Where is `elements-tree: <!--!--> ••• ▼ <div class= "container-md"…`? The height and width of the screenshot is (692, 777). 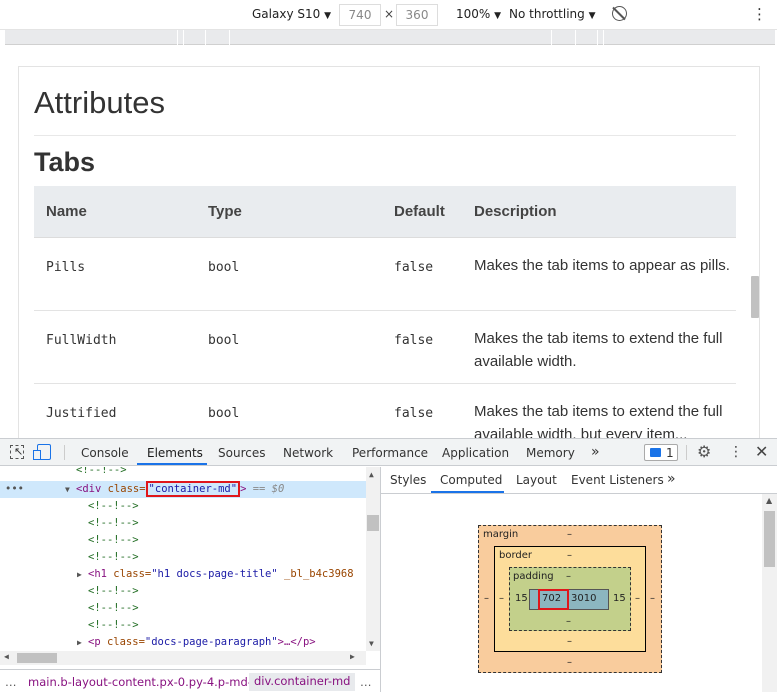
elements-tree: <!--!--> ••• ▼ <div class= "container-md"… is located at coordinates (190, 566).